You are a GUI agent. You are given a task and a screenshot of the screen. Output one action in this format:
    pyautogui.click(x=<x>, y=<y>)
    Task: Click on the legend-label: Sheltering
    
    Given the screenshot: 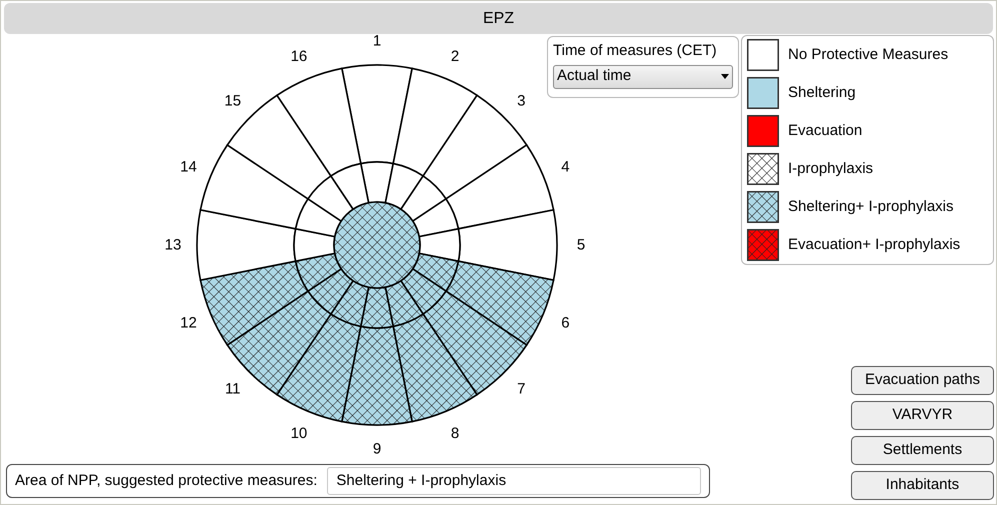 What is the action you would take?
    pyautogui.click(x=822, y=92)
    